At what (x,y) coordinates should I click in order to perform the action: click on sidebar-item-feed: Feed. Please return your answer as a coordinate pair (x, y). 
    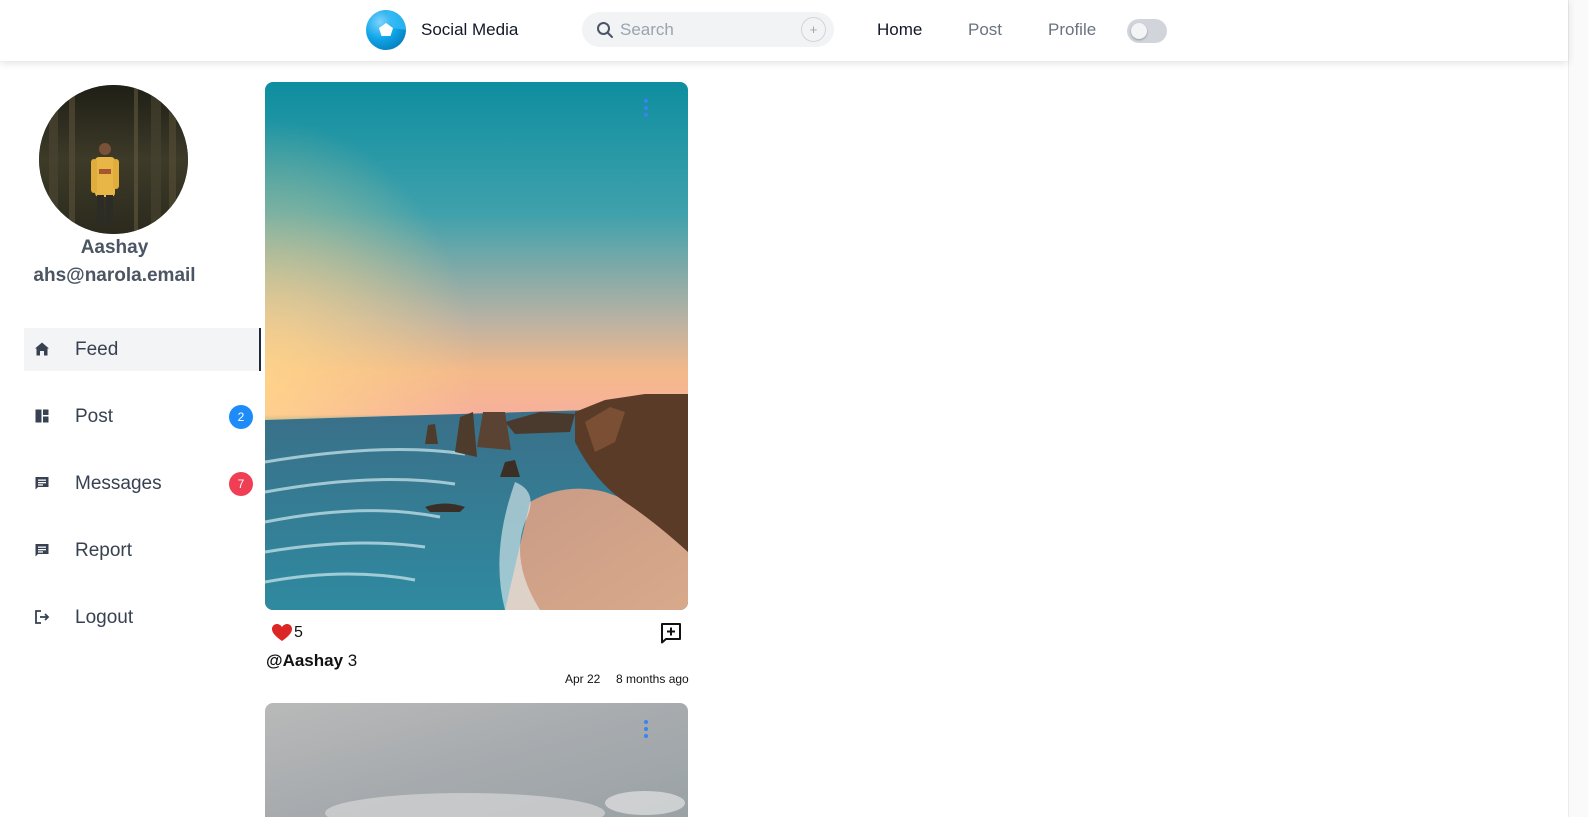
    Looking at the image, I should click on (142, 349).